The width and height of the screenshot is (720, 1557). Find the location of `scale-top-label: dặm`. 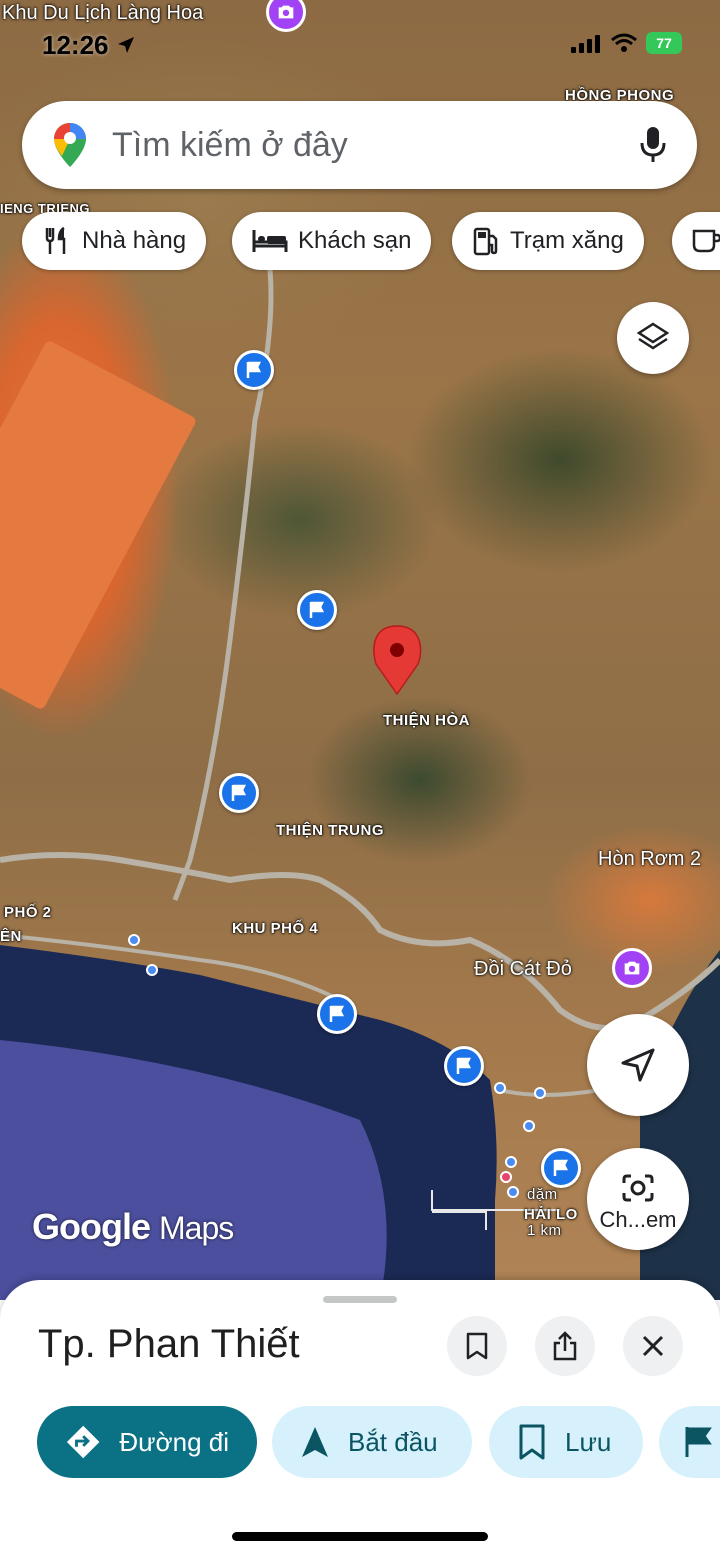

scale-top-label: dặm is located at coordinates (542, 1194).